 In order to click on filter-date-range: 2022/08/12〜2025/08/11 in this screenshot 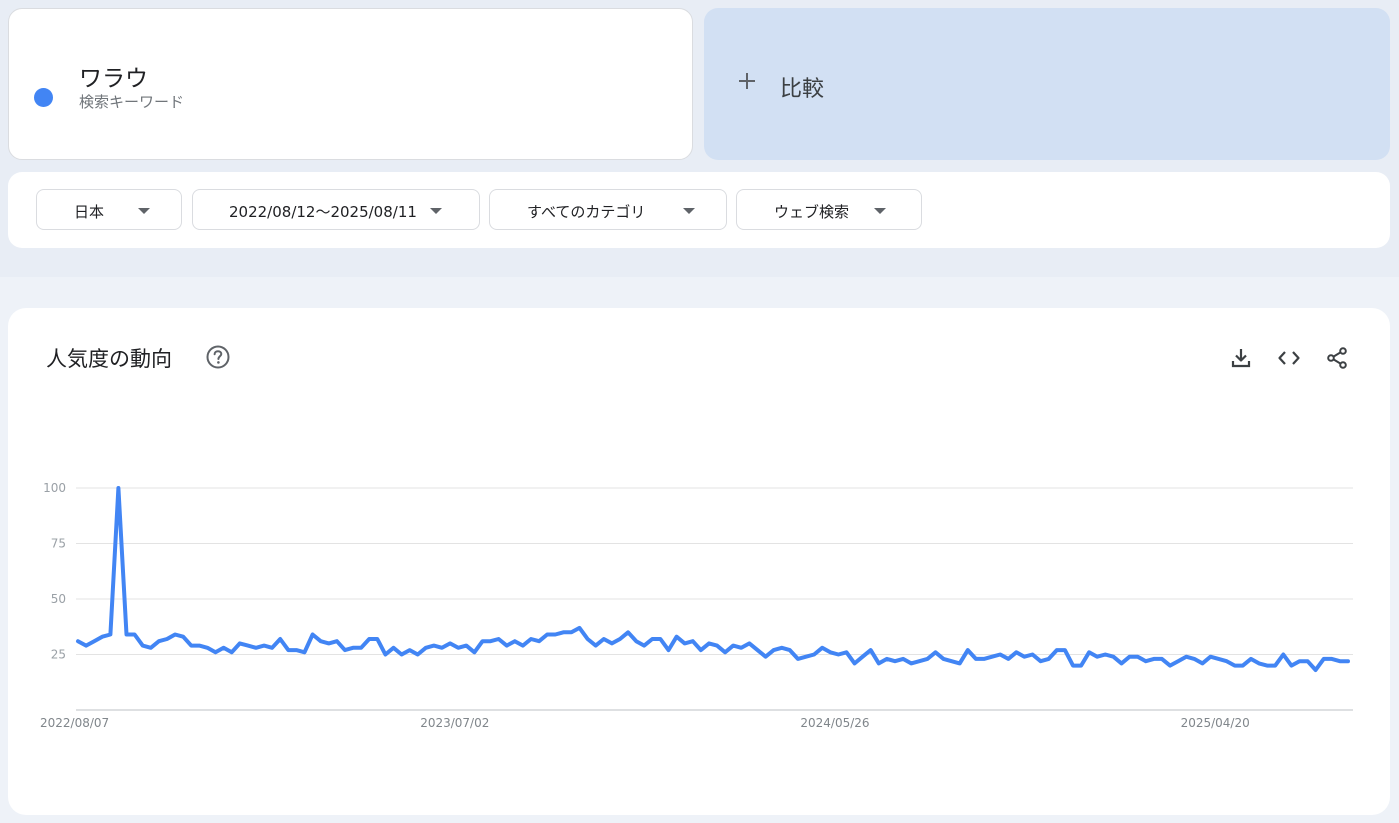, I will do `click(336, 209)`.